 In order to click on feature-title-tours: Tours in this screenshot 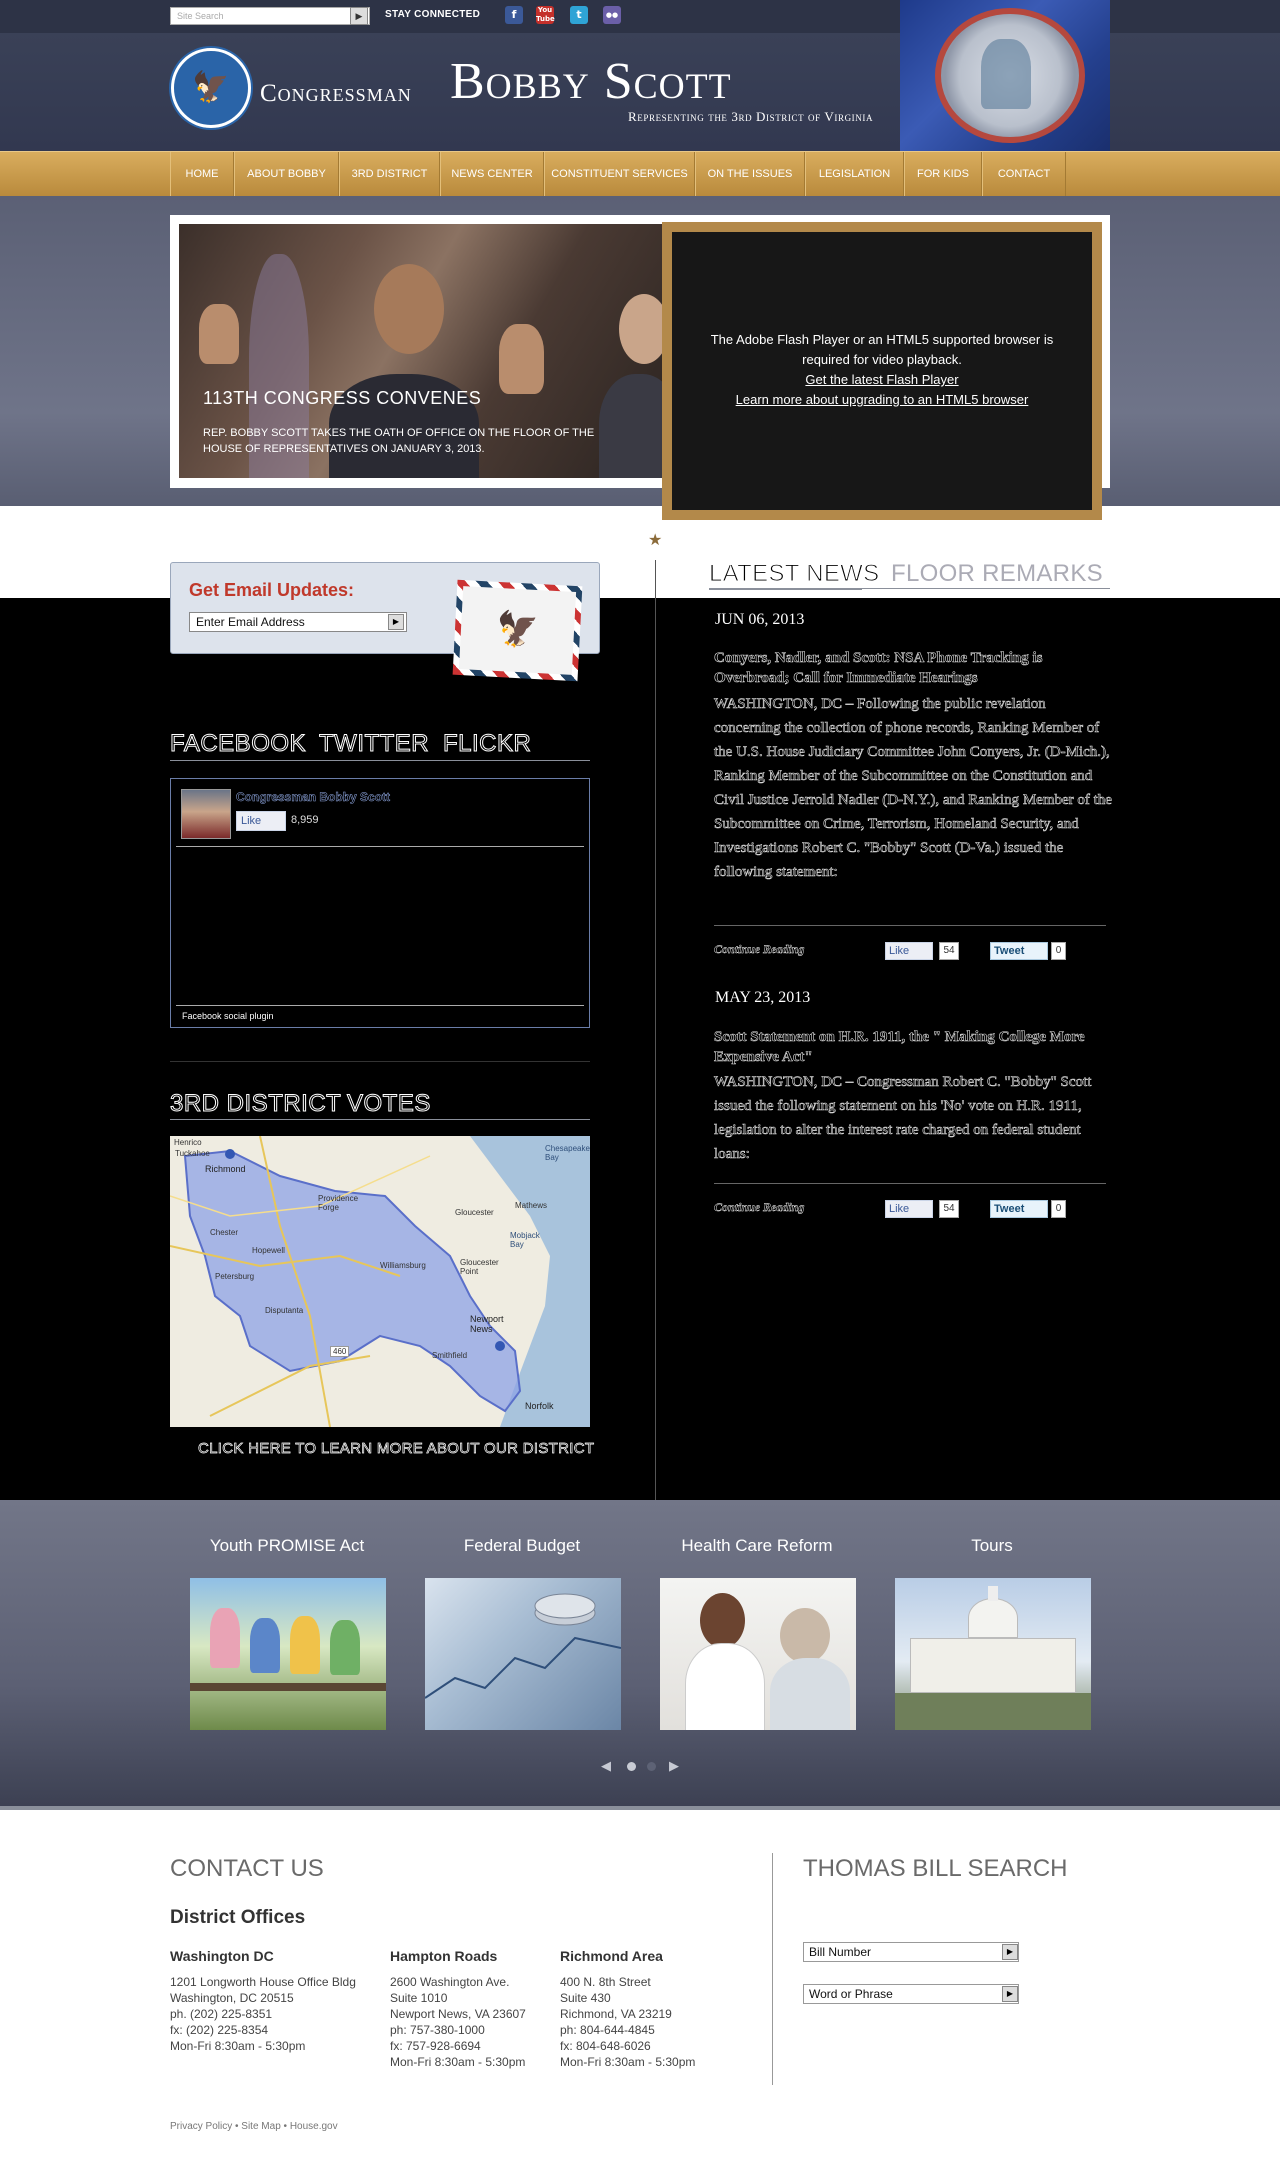, I will do `click(992, 1546)`.